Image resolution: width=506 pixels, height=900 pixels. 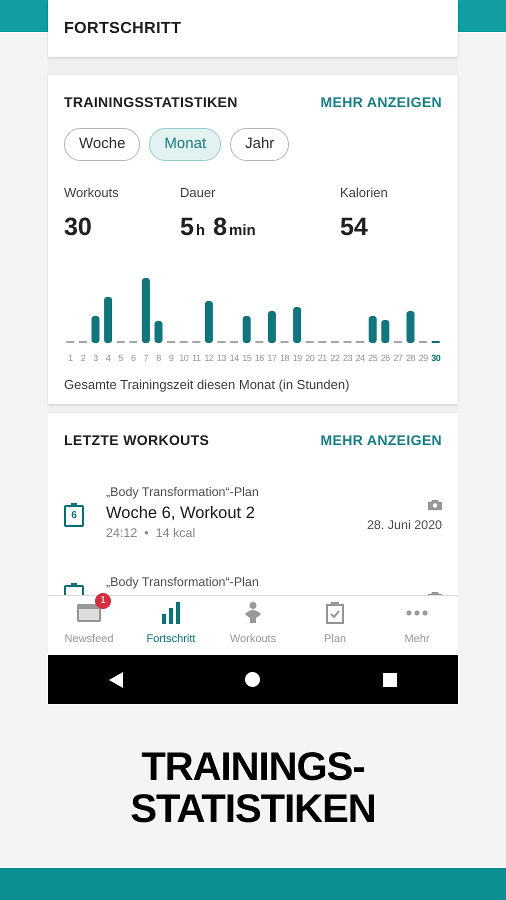 What do you see at coordinates (185, 144) in the screenshot?
I see `period-chip: Monat` at bounding box center [185, 144].